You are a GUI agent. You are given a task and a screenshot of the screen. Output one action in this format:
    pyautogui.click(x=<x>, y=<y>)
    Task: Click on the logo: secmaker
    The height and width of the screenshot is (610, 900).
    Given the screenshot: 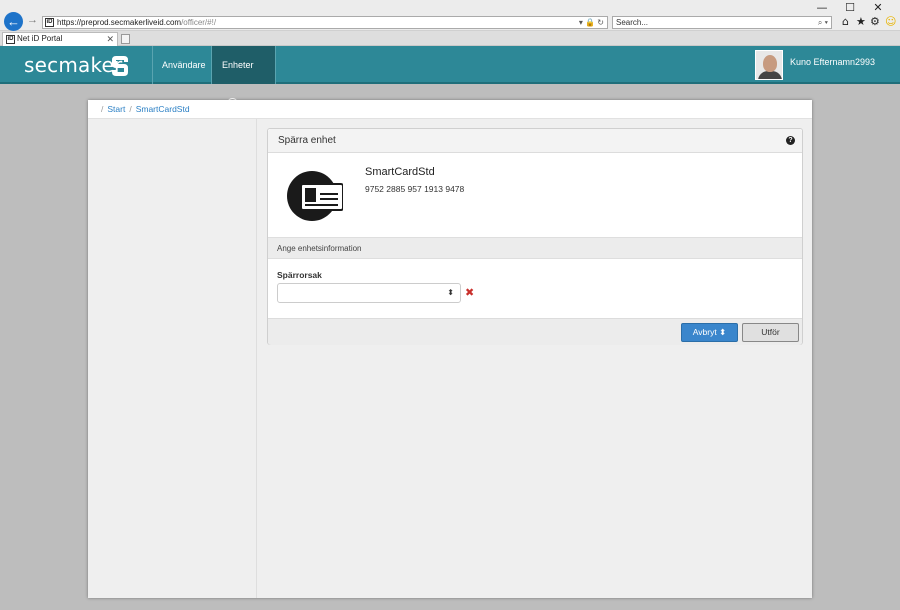 What is the action you would take?
    pyautogui.click(x=73, y=65)
    